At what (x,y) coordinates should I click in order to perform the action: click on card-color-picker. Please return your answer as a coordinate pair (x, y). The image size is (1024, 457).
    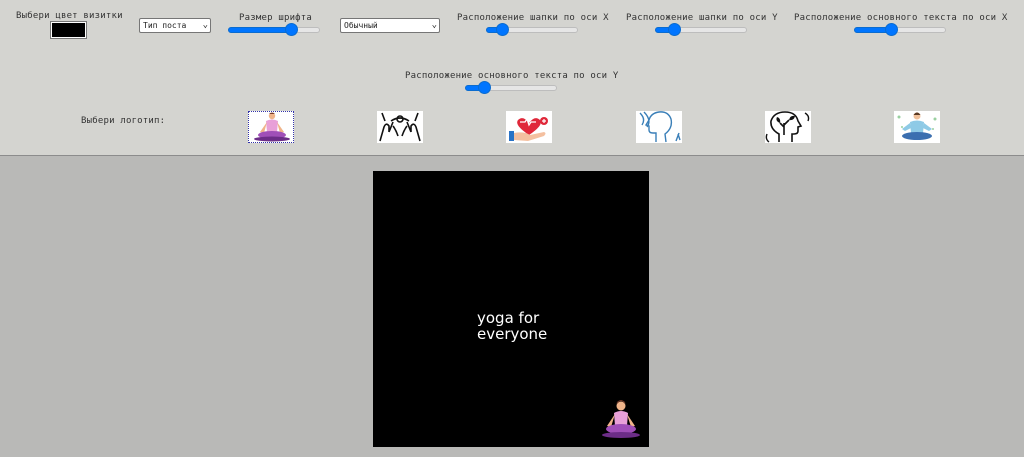
    Looking at the image, I should click on (68, 30).